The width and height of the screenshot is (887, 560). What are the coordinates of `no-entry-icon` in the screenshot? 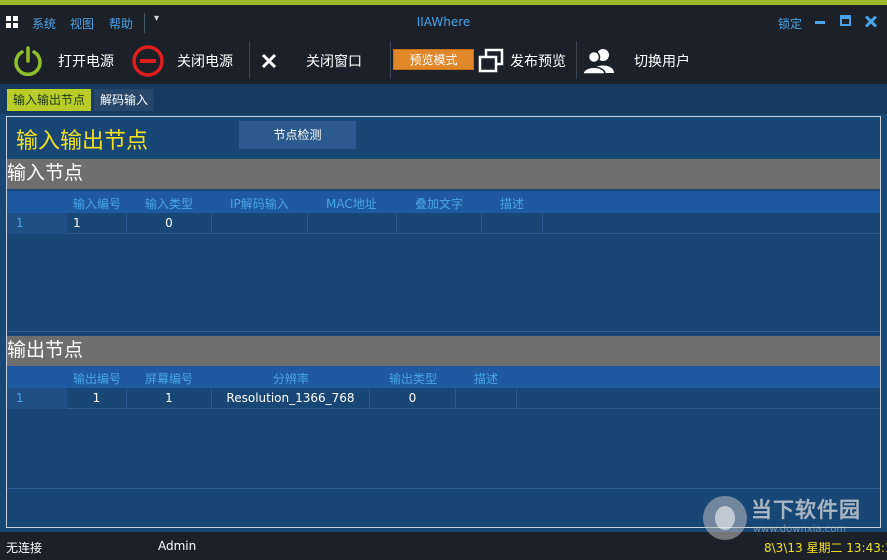 It's located at (148, 61).